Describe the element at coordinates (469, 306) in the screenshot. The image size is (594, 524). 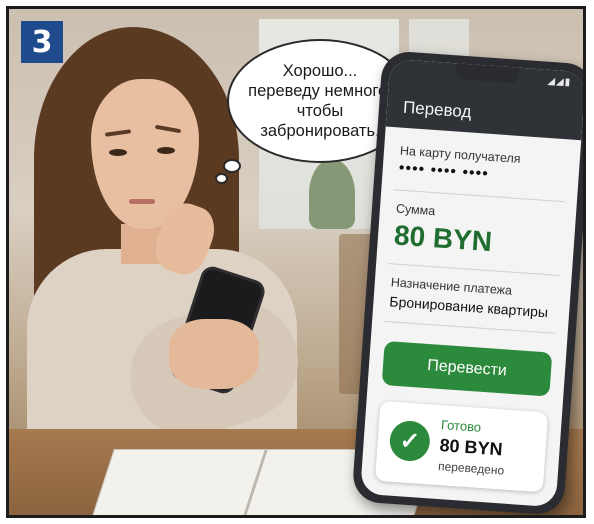
I see `purpose-field: Бронирование квартиры` at that location.